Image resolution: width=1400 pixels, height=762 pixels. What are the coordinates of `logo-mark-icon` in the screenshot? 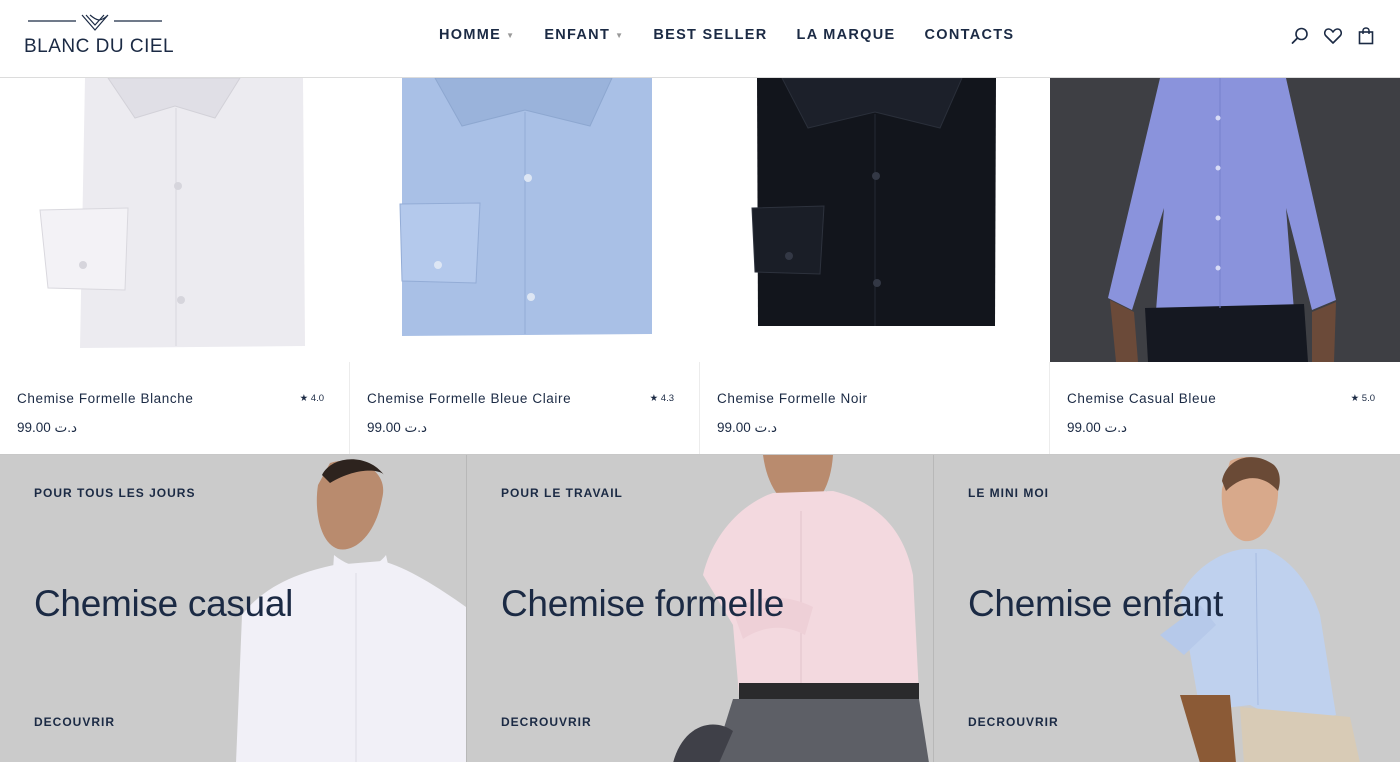 It's located at (95, 22).